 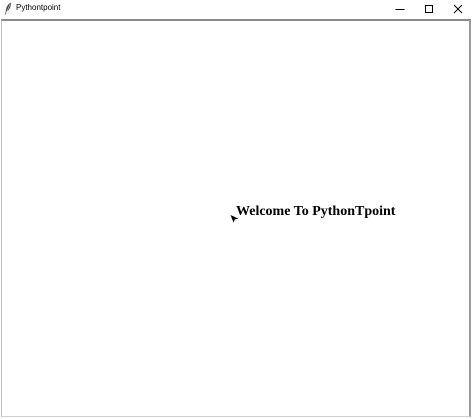 I want to click on maximize-button, so click(x=429, y=8).